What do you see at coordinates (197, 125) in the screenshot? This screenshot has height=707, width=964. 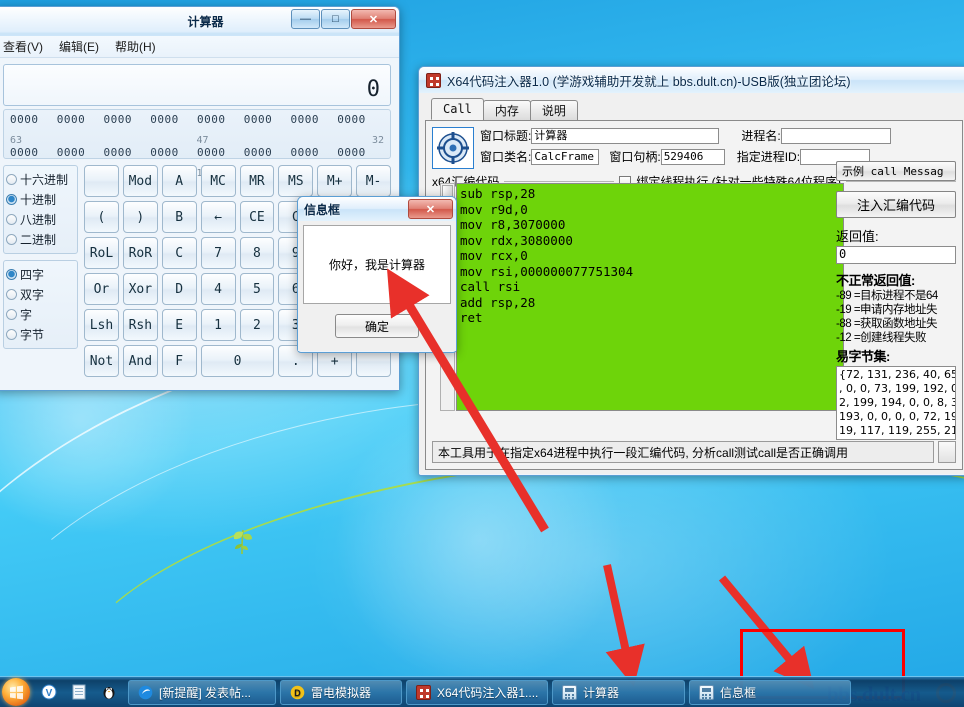 I see `bit-row-high: 0000 0000 0000 0000 0000 0000 0000 0000` at bounding box center [197, 125].